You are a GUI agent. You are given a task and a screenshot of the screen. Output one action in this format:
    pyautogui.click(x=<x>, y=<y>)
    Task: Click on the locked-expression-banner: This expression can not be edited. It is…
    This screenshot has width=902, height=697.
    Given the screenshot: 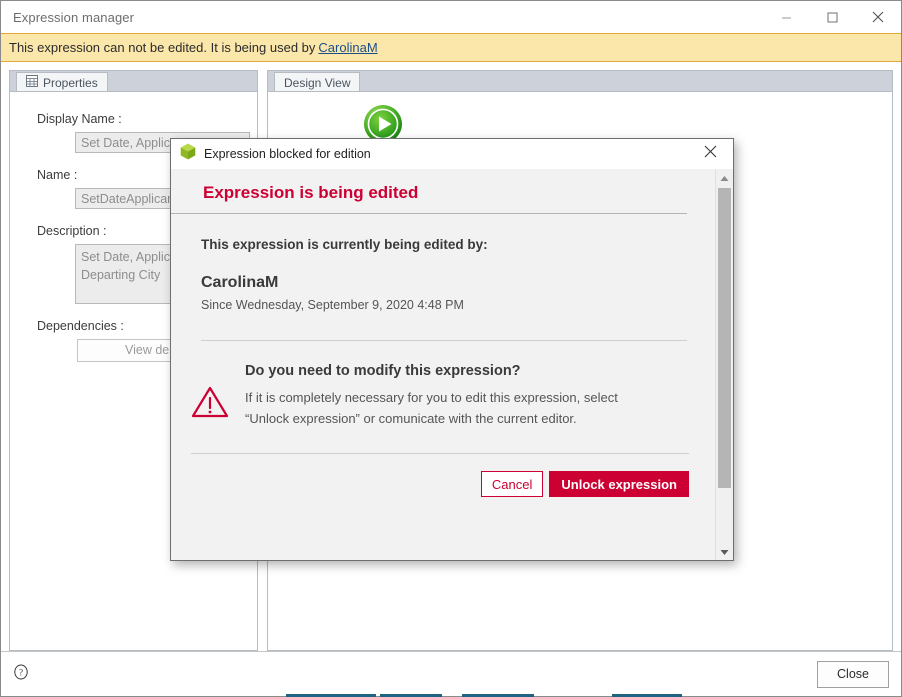 What is the action you would take?
    pyautogui.click(x=451, y=47)
    